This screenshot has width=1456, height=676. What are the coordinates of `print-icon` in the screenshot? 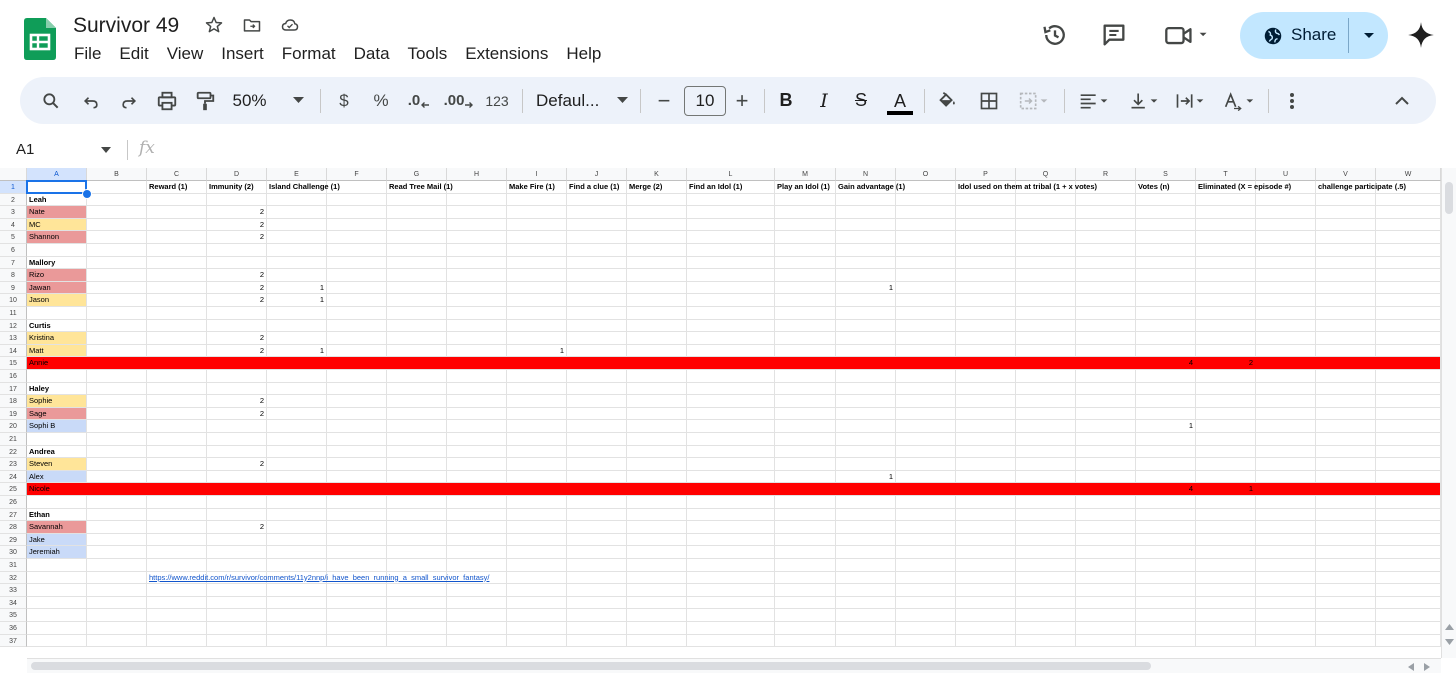 It's located at (167, 100).